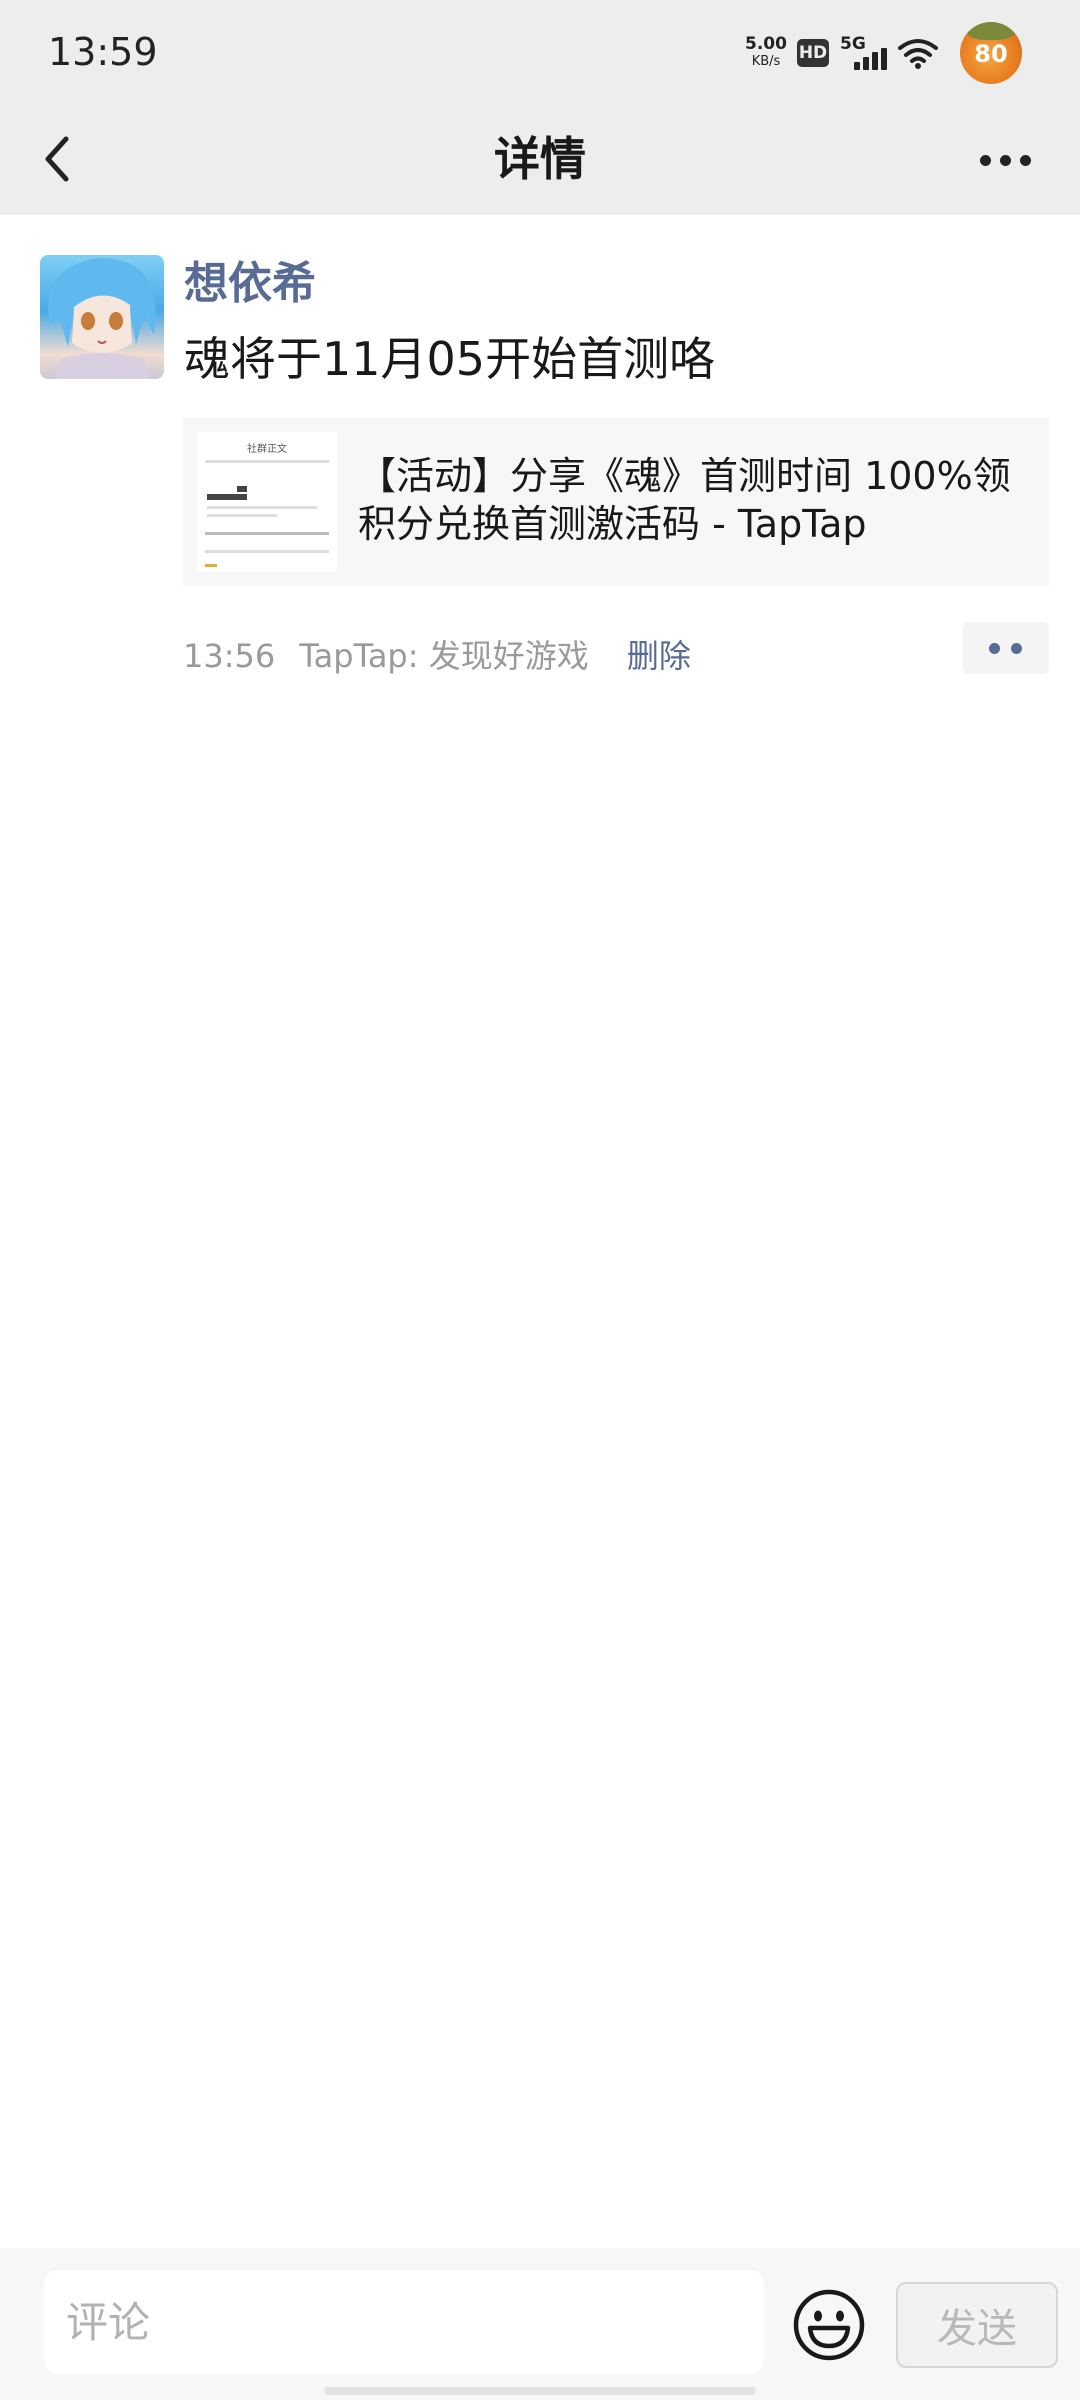 The image size is (1080, 2400). Describe the element at coordinates (267, 502) in the screenshot. I see `link-thumbnail: 社群正文` at that location.